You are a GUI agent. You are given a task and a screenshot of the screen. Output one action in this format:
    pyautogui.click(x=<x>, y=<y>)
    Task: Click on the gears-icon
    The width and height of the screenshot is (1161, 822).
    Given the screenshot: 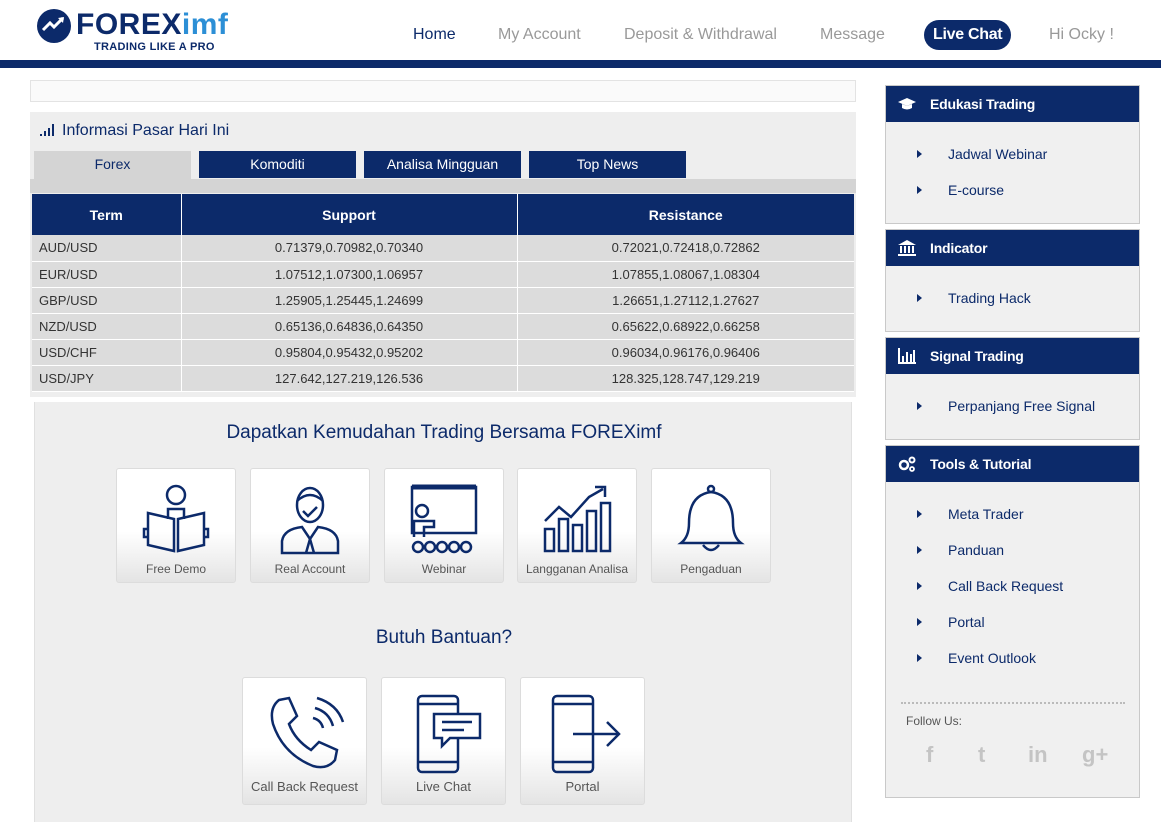 What is the action you would take?
    pyautogui.click(x=907, y=464)
    